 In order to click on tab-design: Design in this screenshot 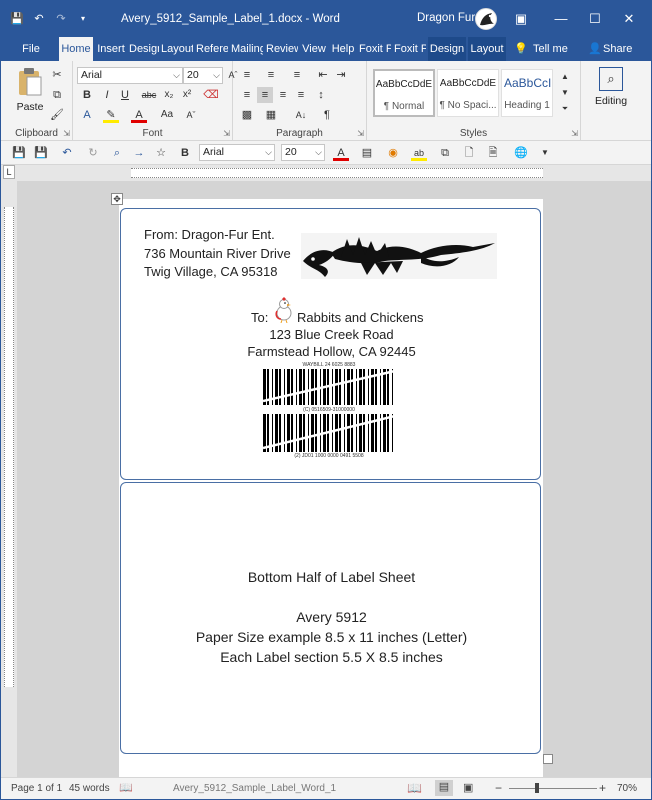, I will do `click(144, 49)`.